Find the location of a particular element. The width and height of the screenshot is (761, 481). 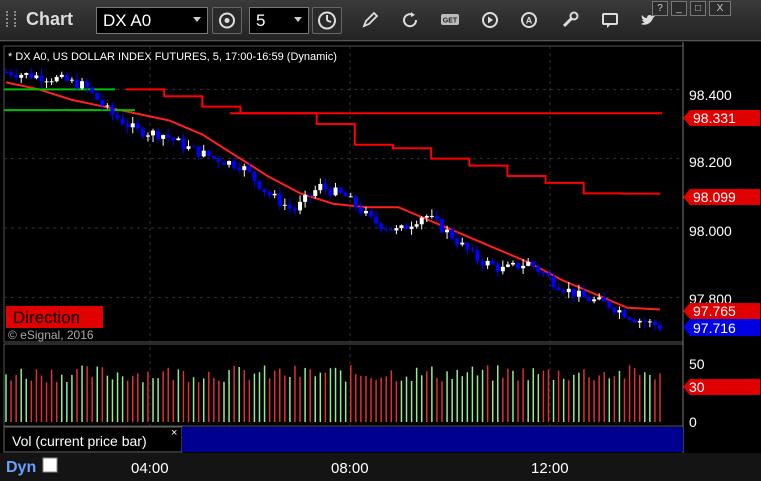

time-axis is located at coordinates (380, 467).